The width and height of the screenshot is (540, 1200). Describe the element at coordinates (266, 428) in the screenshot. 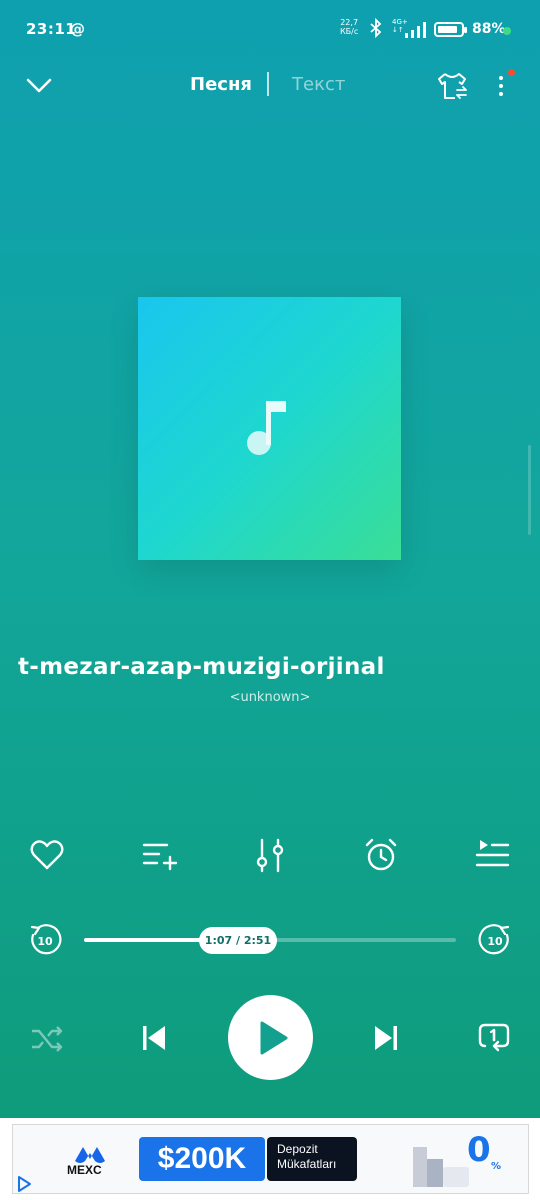

I see `music-note-icon` at that location.